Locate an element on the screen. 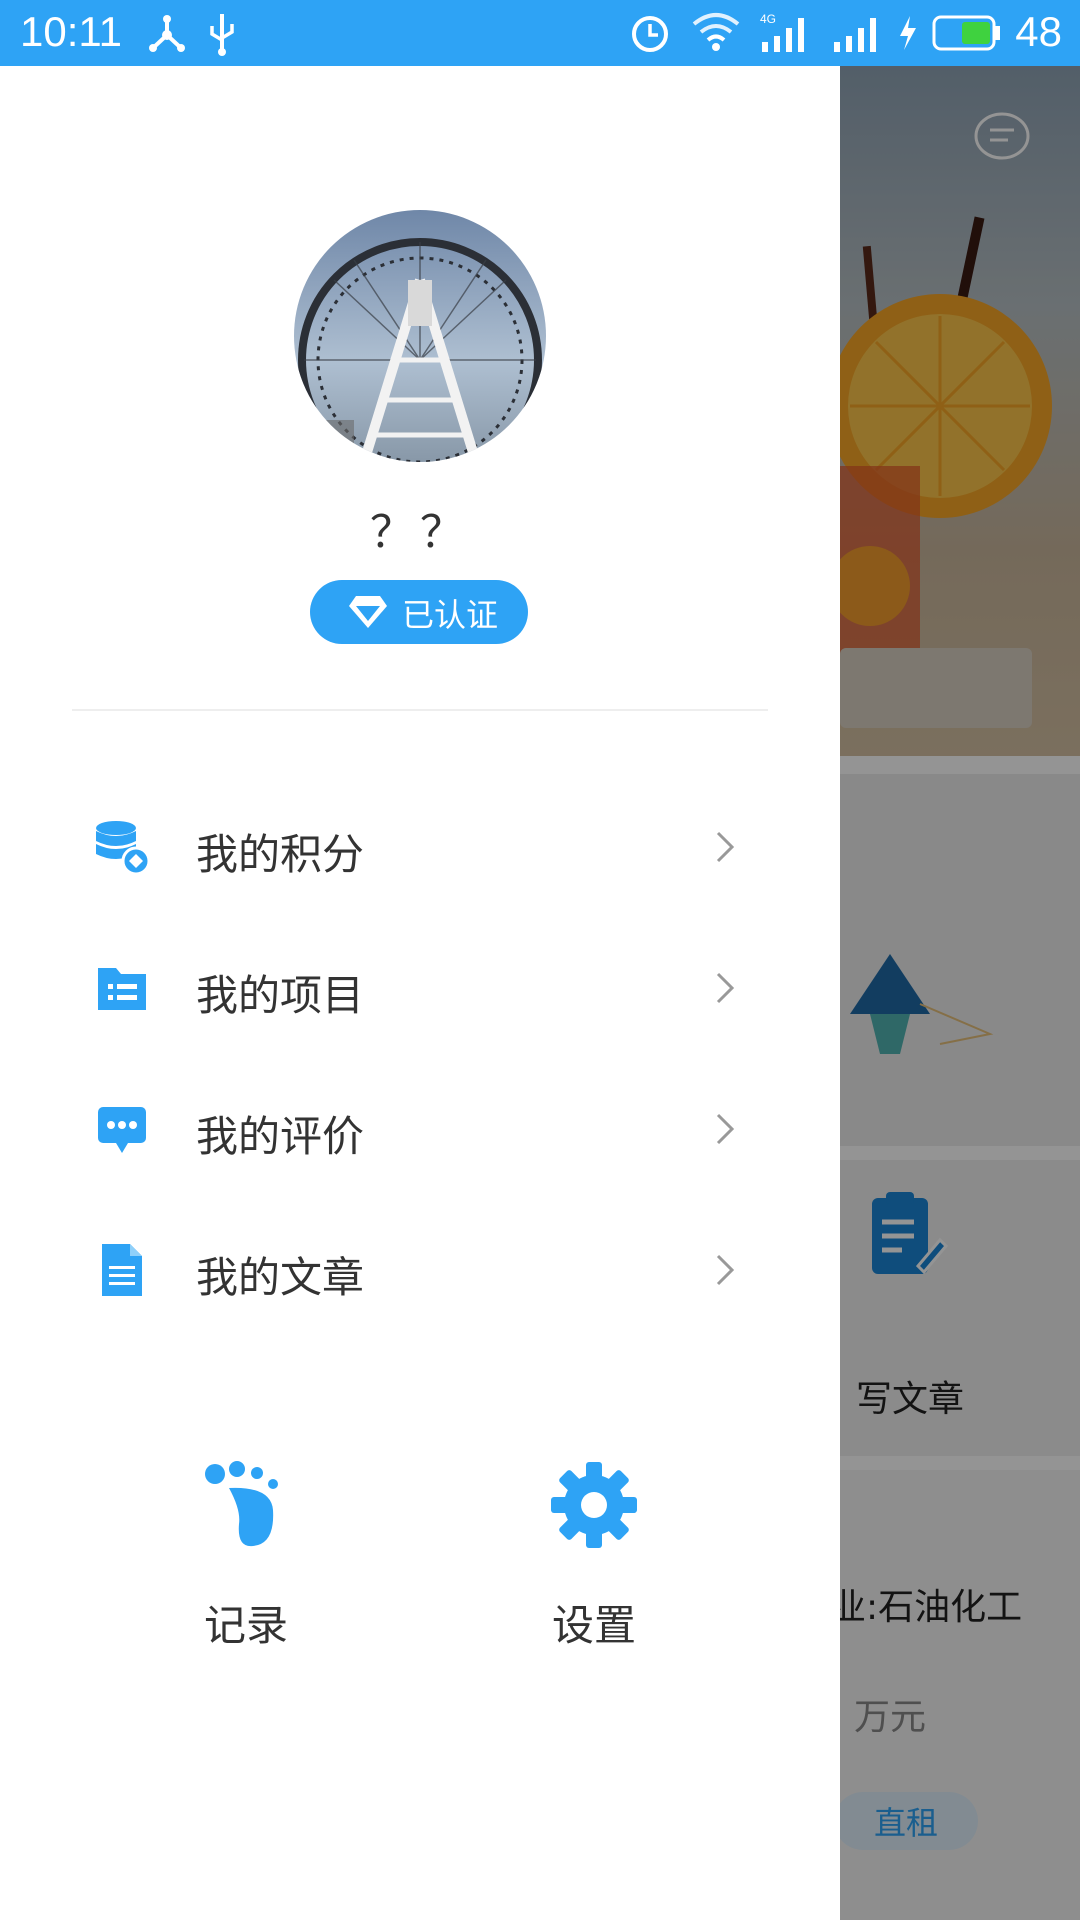 The image size is (1080, 1920). verified-label: 已认证 is located at coordinates (450, 615).